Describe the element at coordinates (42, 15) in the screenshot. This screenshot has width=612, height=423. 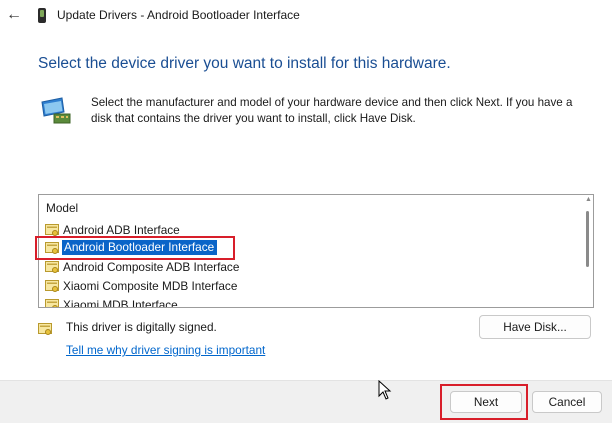
I see `device-icon` at that location.